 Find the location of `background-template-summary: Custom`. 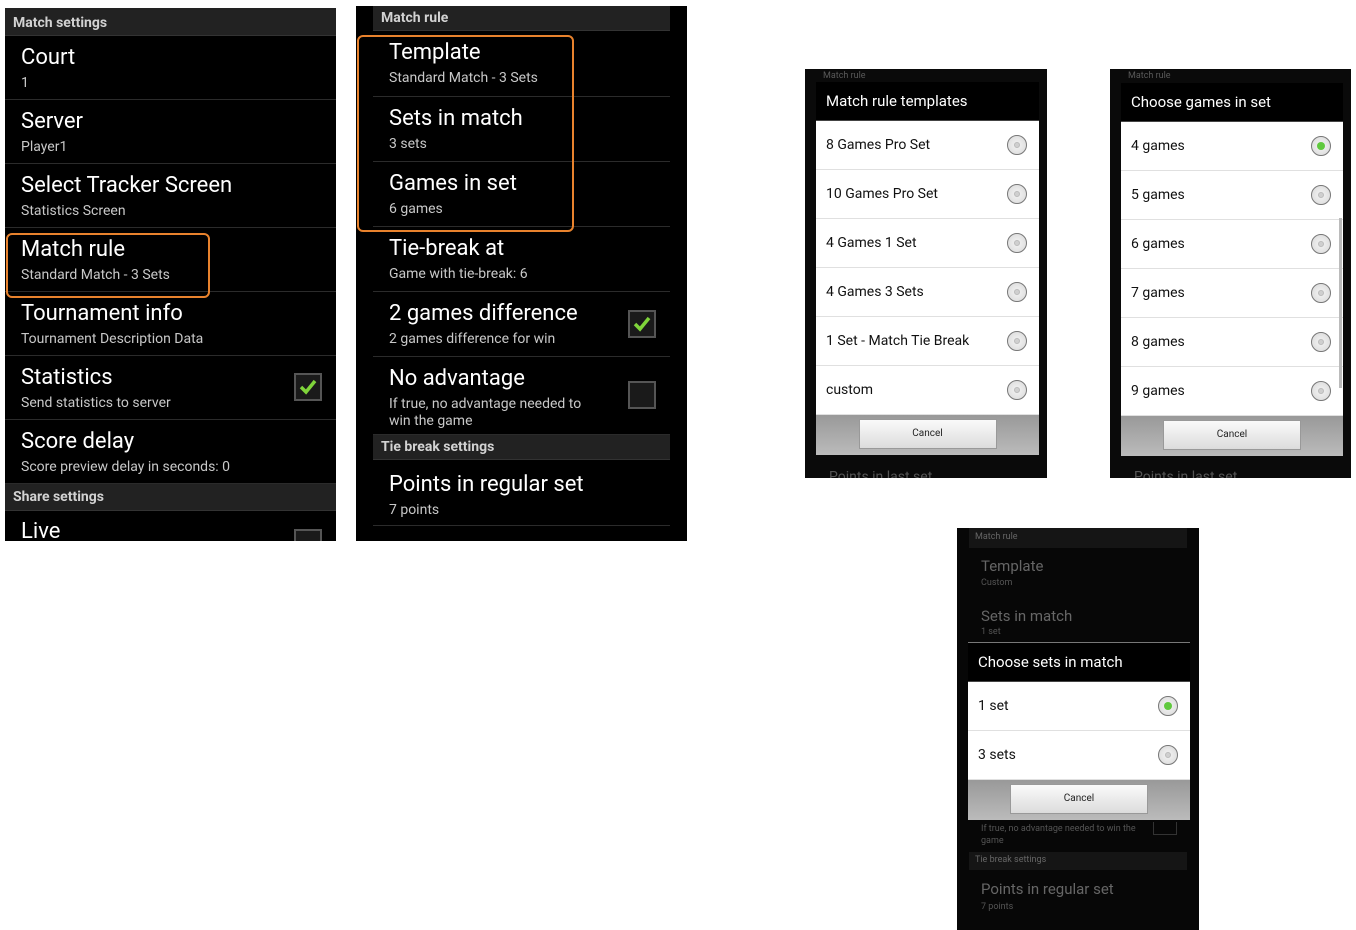

background-template-summary: Custom is located at coordinates (997, 583).